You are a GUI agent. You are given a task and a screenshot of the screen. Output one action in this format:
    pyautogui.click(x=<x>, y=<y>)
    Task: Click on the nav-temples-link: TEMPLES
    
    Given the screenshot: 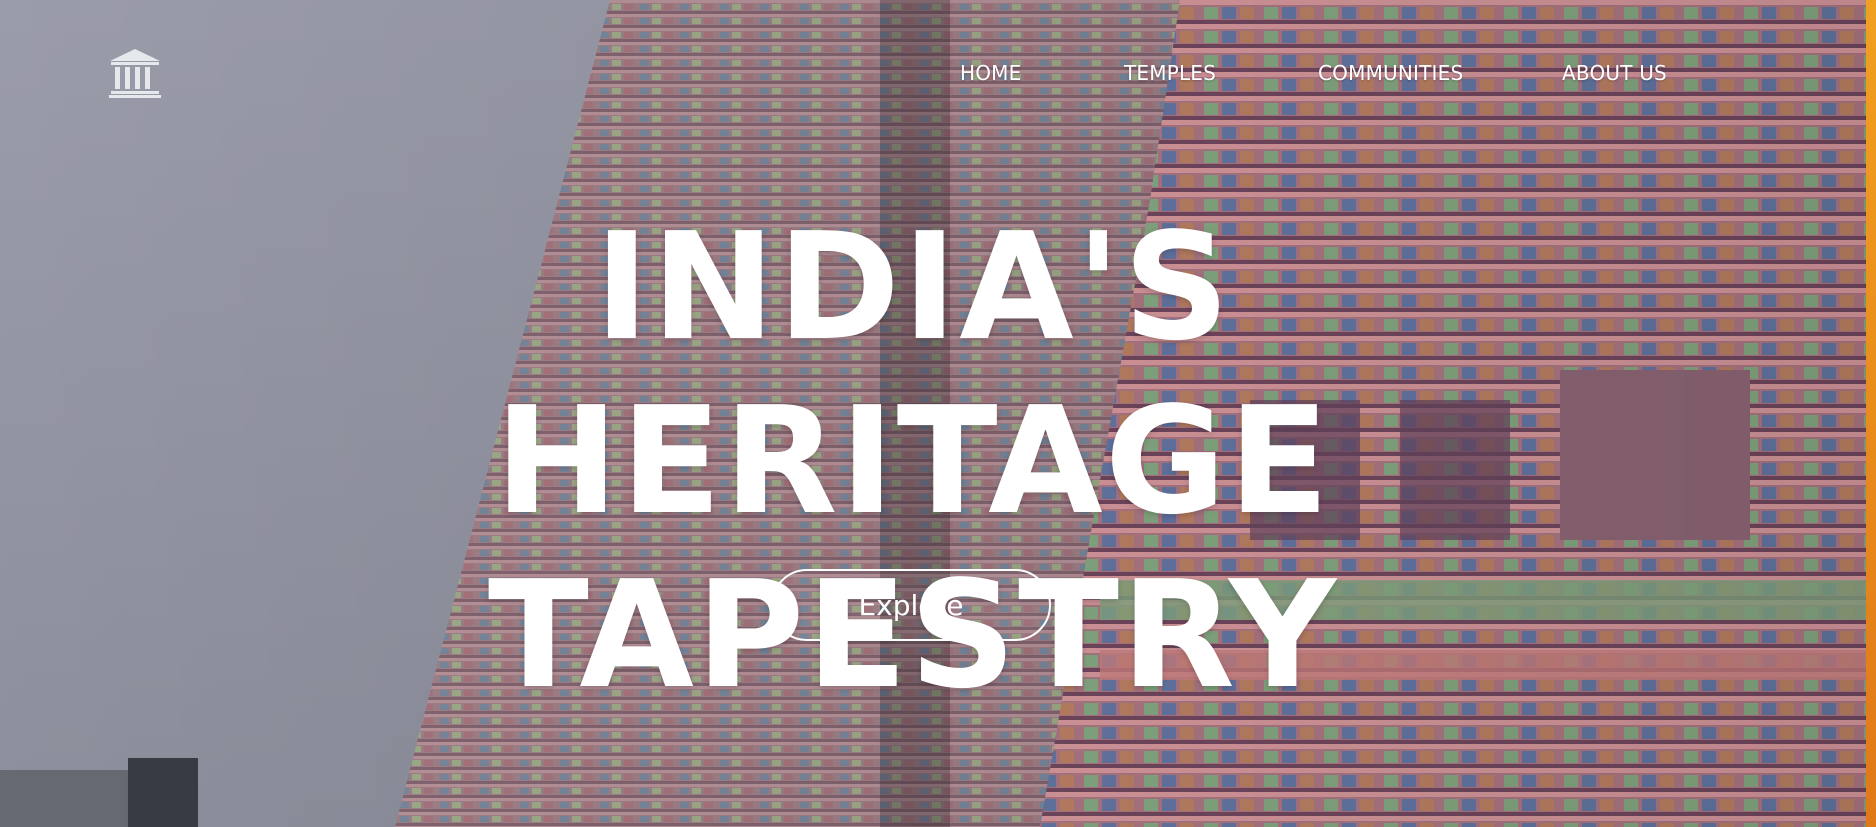 What is the action you would take?
    pyautogui.click(x=1170, y=73)
    